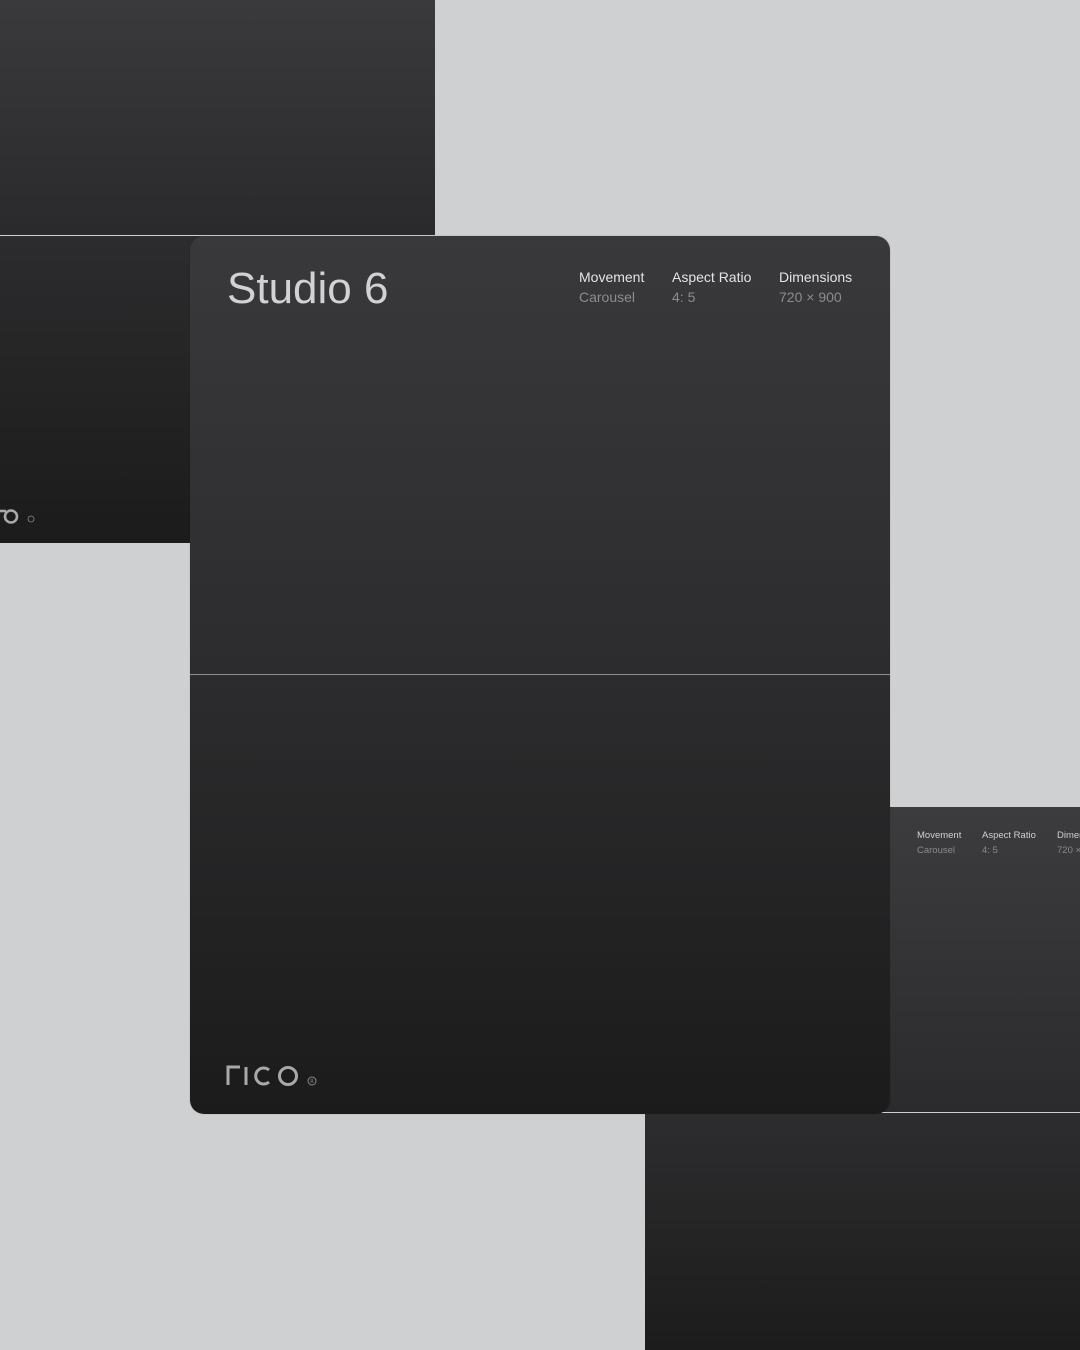  What do you see at coordinates (939, 843) in the screenshot?
I see `br-meta-movement: Movement Carousel` at bounding box center [939, 843].